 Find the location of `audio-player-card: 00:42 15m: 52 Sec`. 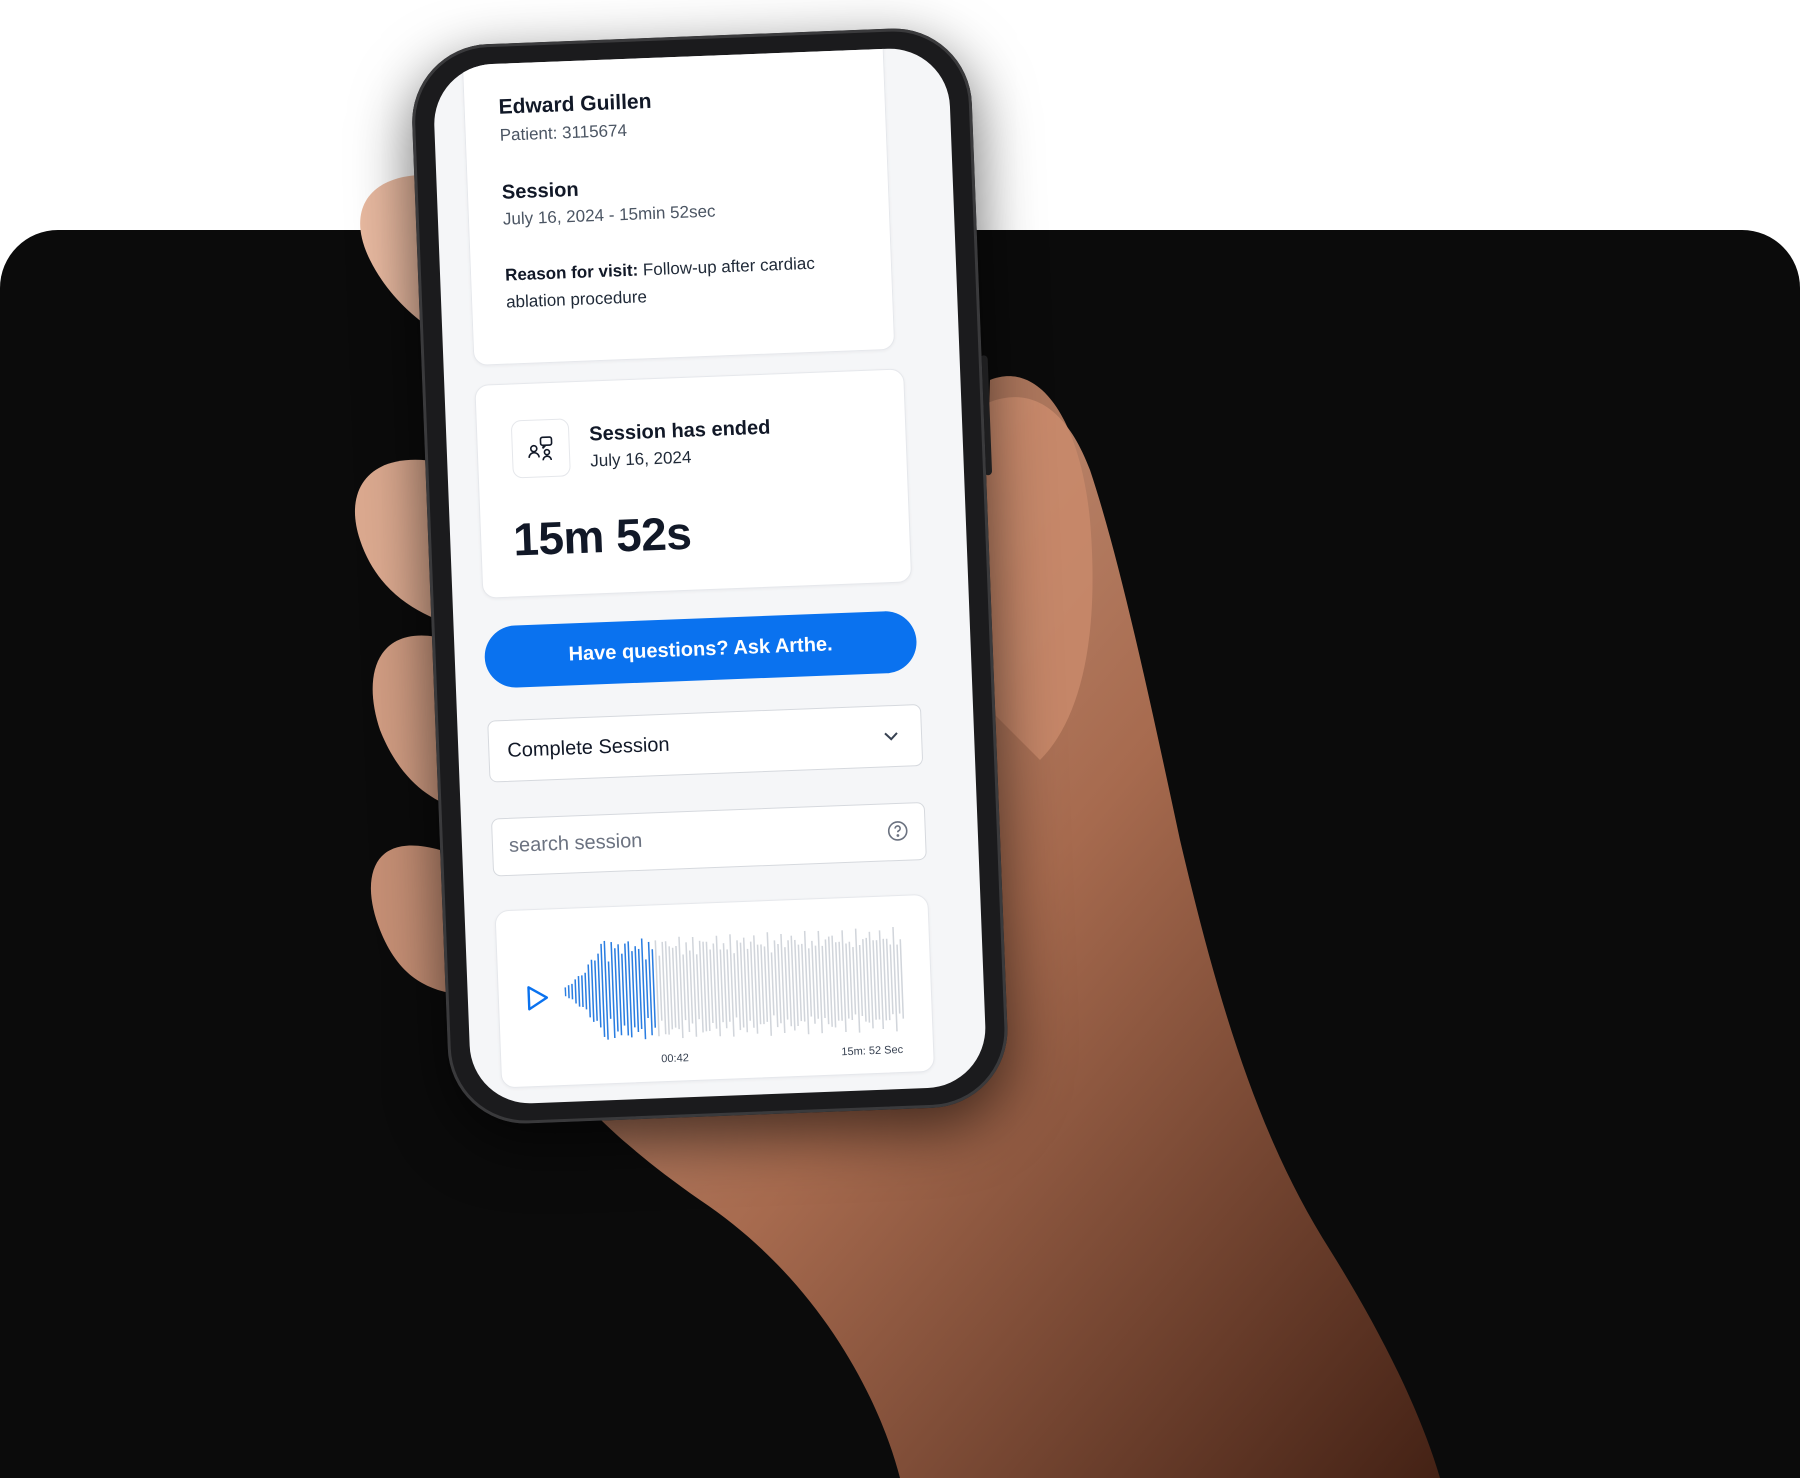

audio-player-card: 00:42 15m: 52 Sec is located at coordinates (715, 991).